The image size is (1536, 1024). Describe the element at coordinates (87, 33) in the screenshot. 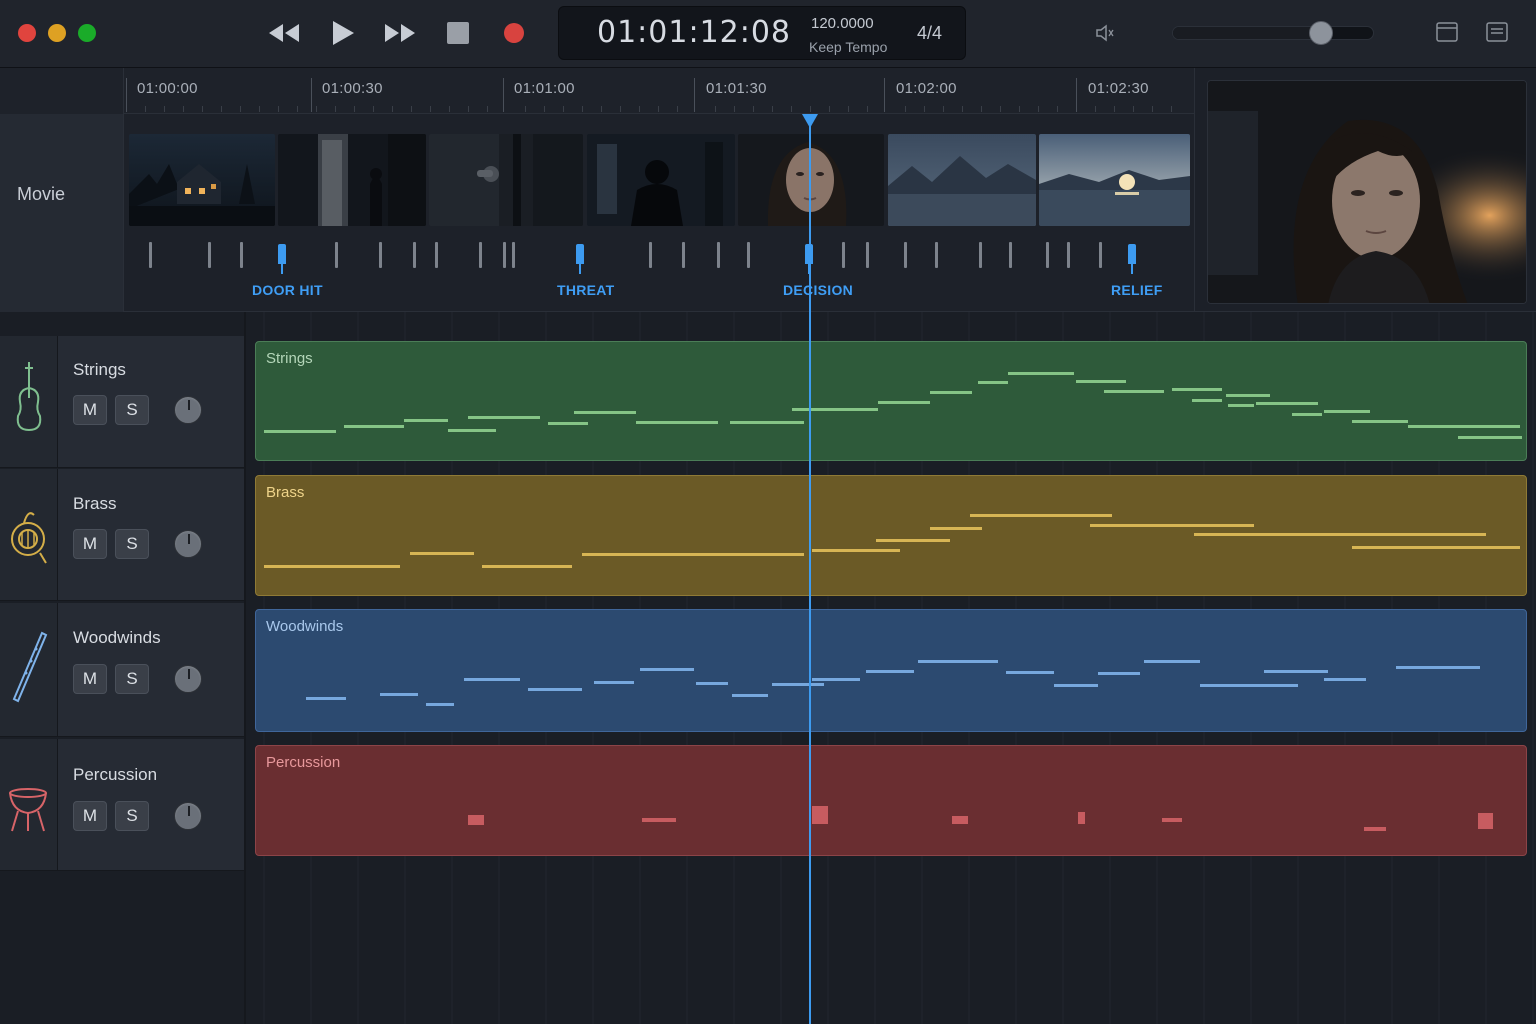

I see `window-maximize-button` at that location.